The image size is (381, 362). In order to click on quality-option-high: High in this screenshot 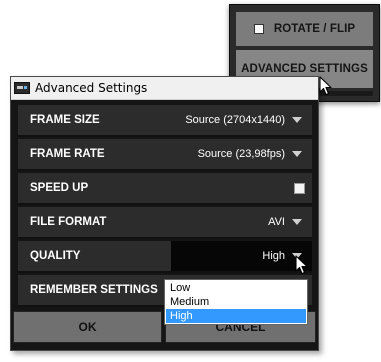, I will do `click(236, 316)`.